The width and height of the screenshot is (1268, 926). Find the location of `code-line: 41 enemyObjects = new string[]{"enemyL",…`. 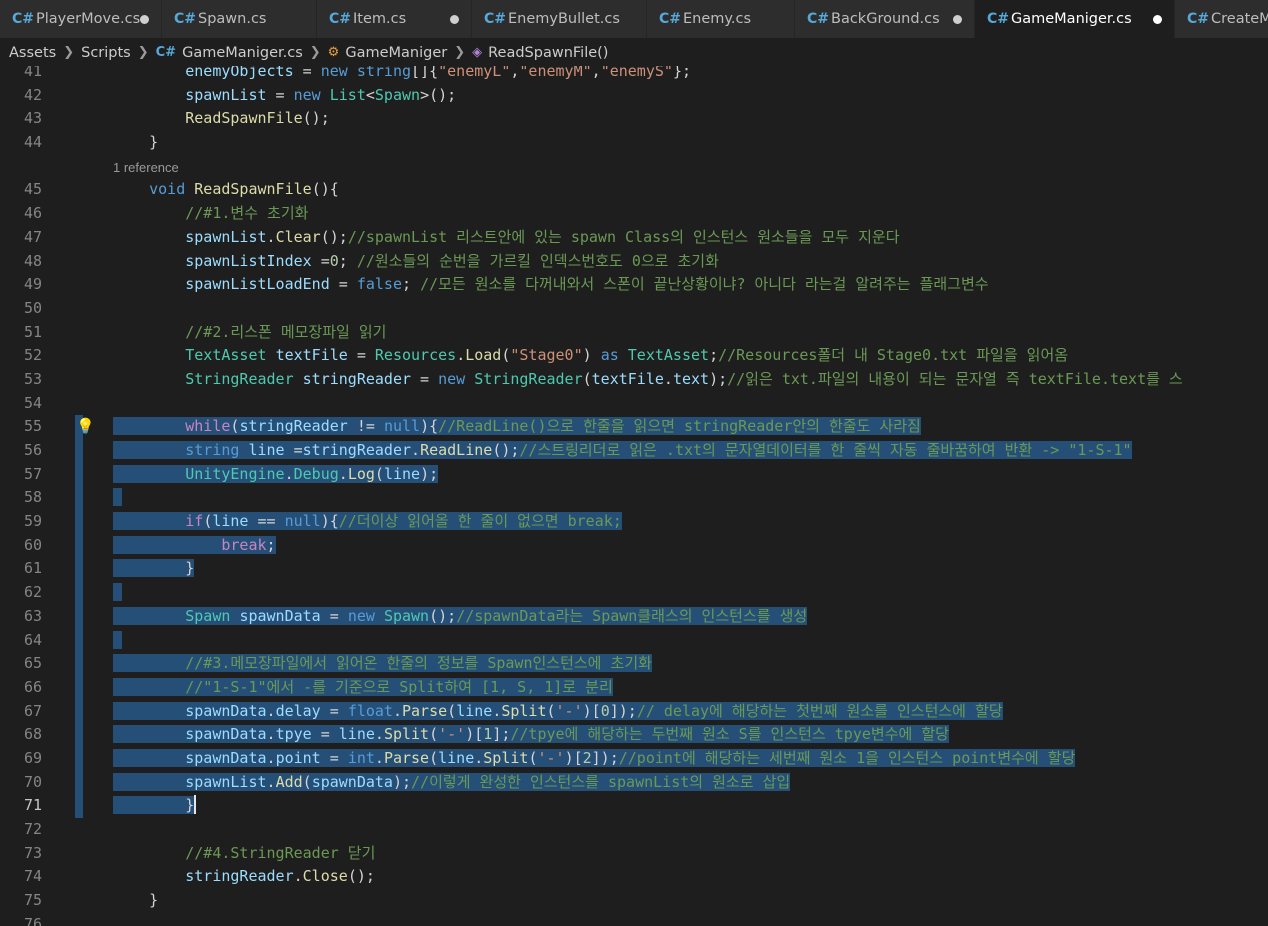

code-line: 41 enemyObjects = new string[]{"enemyL",… is located at coordinates (634, 75).